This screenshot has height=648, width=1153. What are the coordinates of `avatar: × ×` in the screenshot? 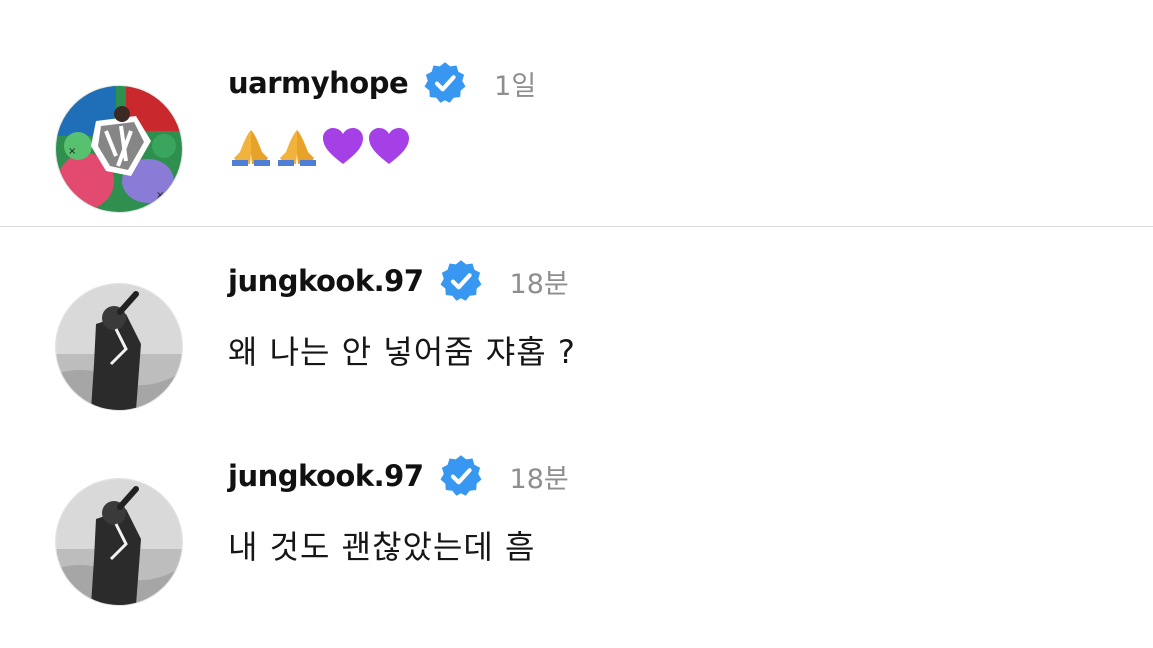 It's located at (119, 149).